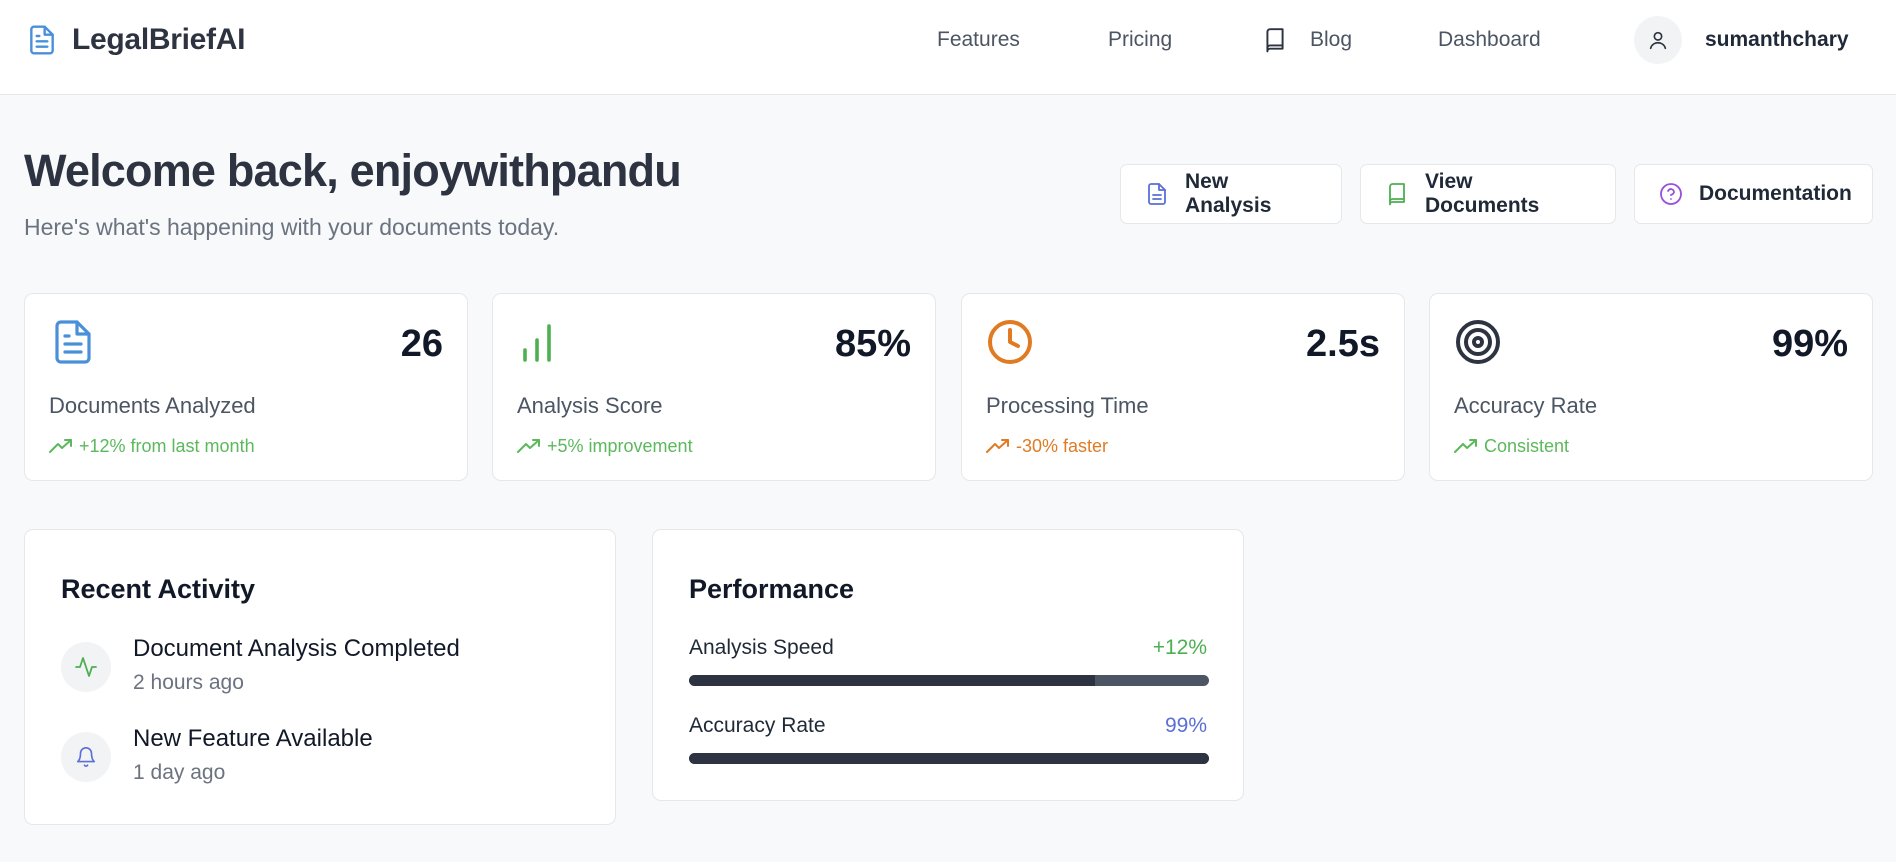 The image size is (1896, 862). Describe the element at coordinates (1062, 446) in the screenshot. I see `stat-trend-text: -30% faster` at that location.